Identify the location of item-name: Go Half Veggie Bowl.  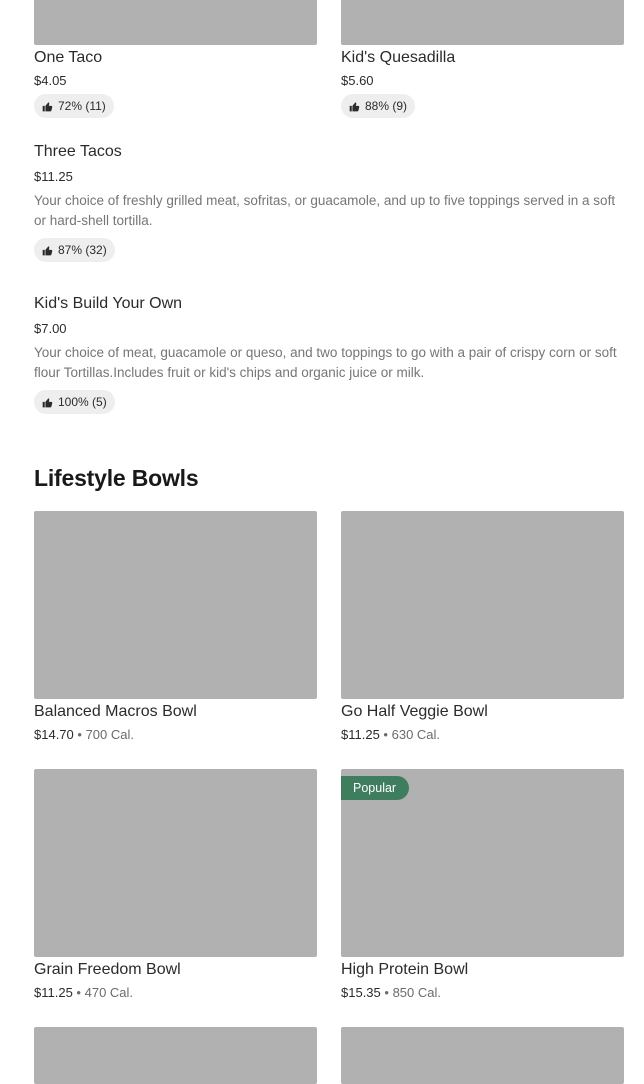
(414, 712).